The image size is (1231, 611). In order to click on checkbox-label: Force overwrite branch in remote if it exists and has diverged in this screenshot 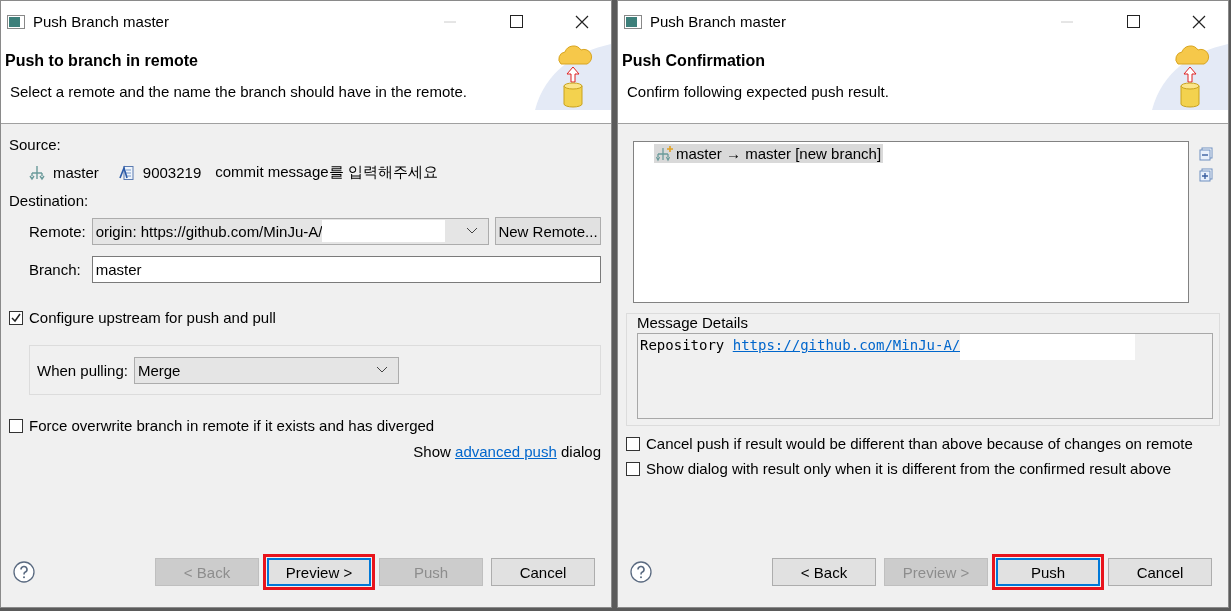, I will do `click(232, 425)`.